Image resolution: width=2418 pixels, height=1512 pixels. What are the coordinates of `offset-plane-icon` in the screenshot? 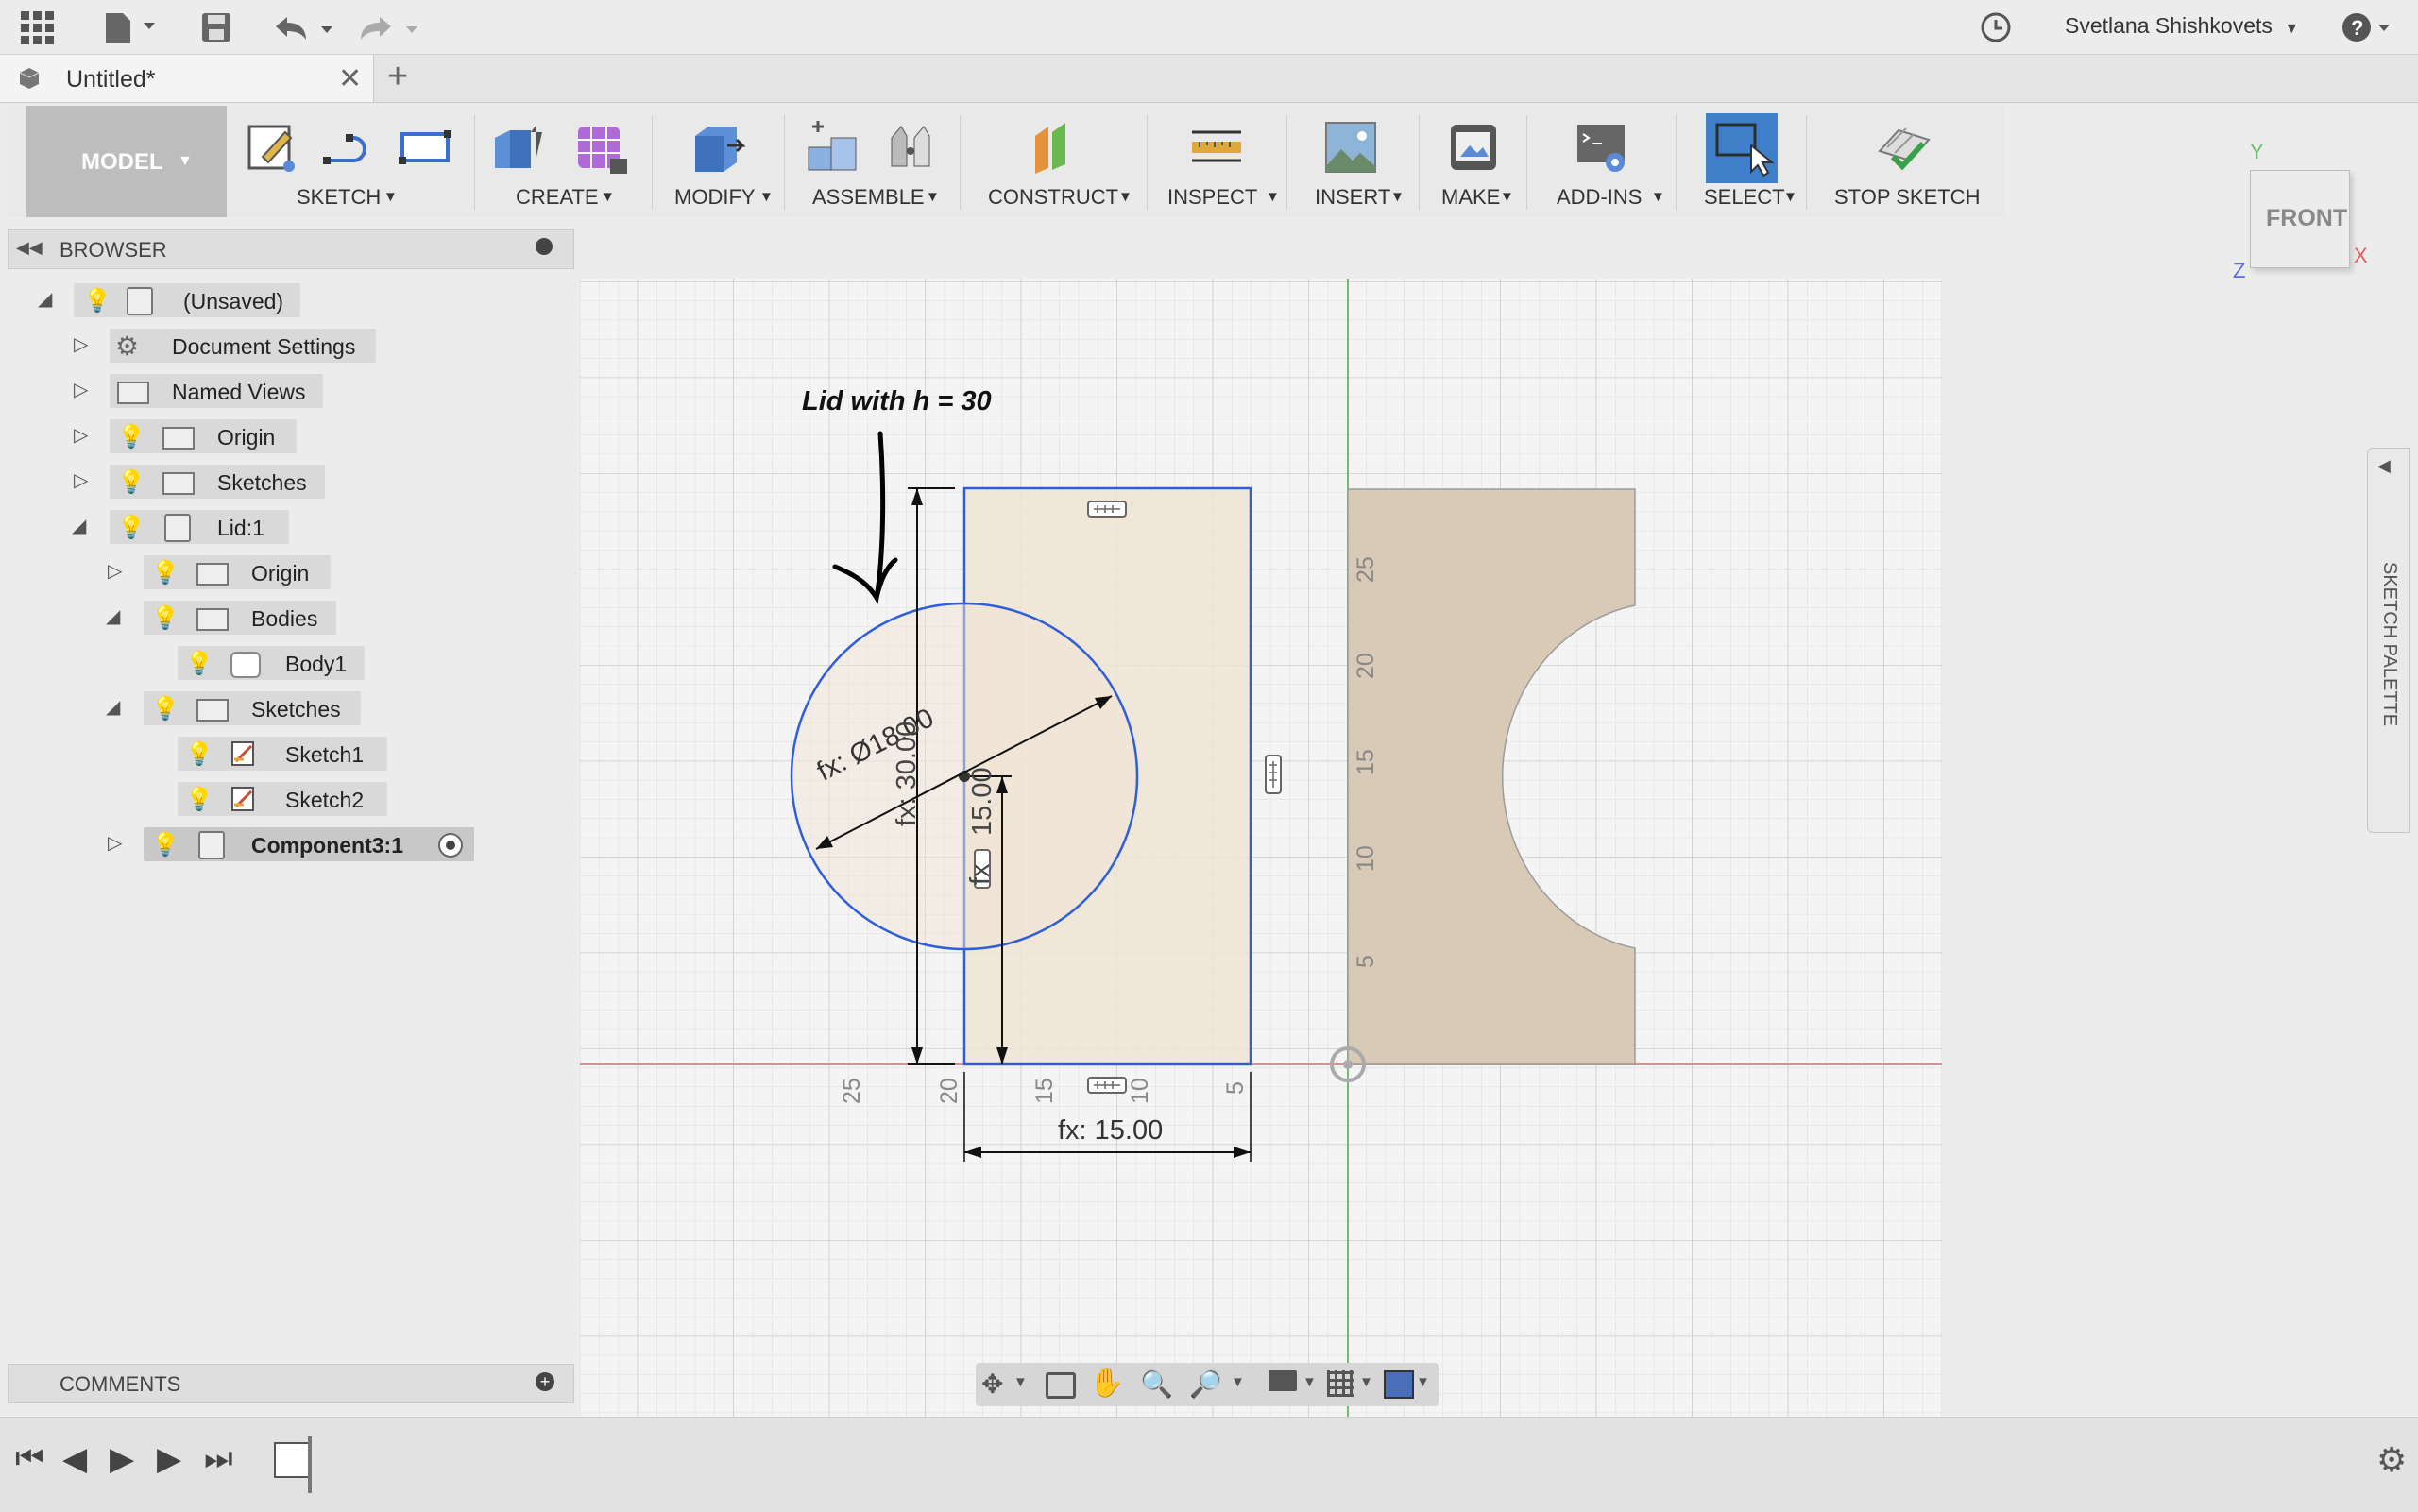 It's located at (1056, 147).